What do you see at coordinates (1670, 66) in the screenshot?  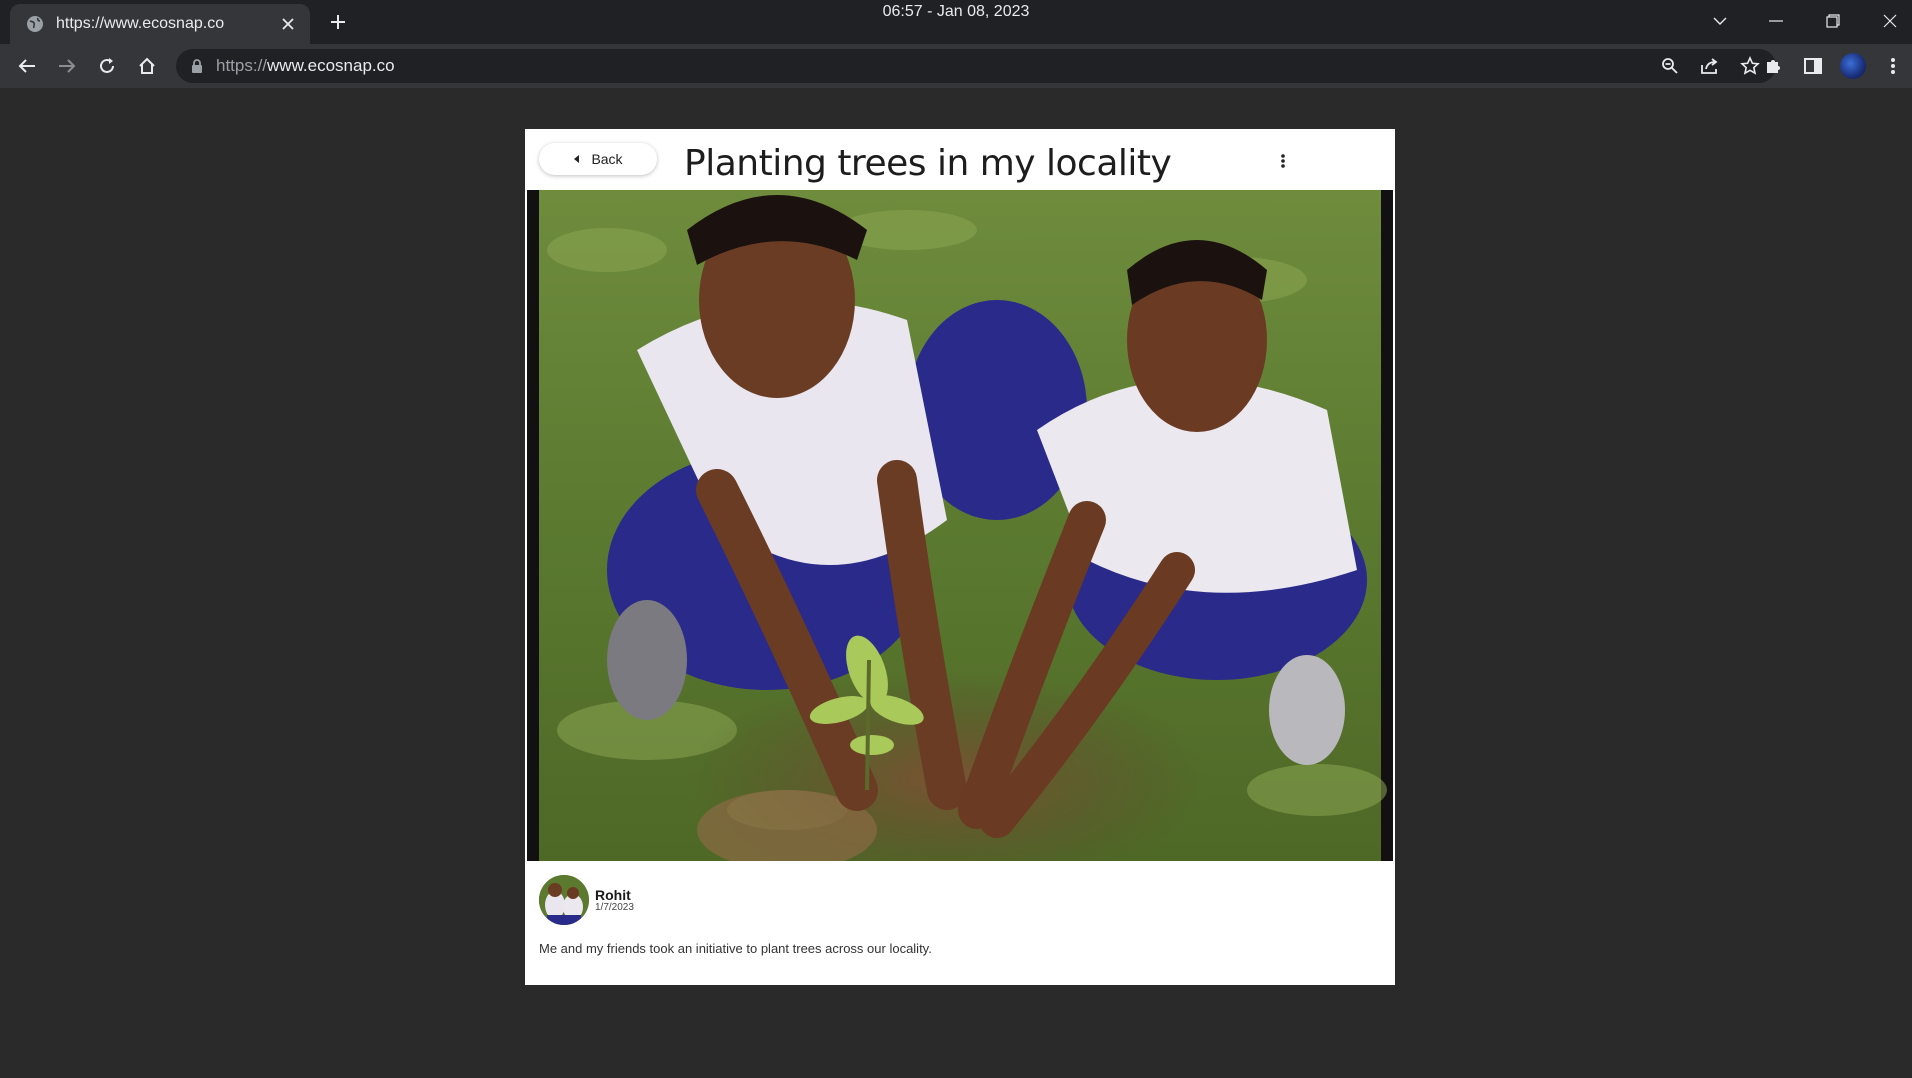 I see `zoom-icon` at bounding box center [1670, 66].